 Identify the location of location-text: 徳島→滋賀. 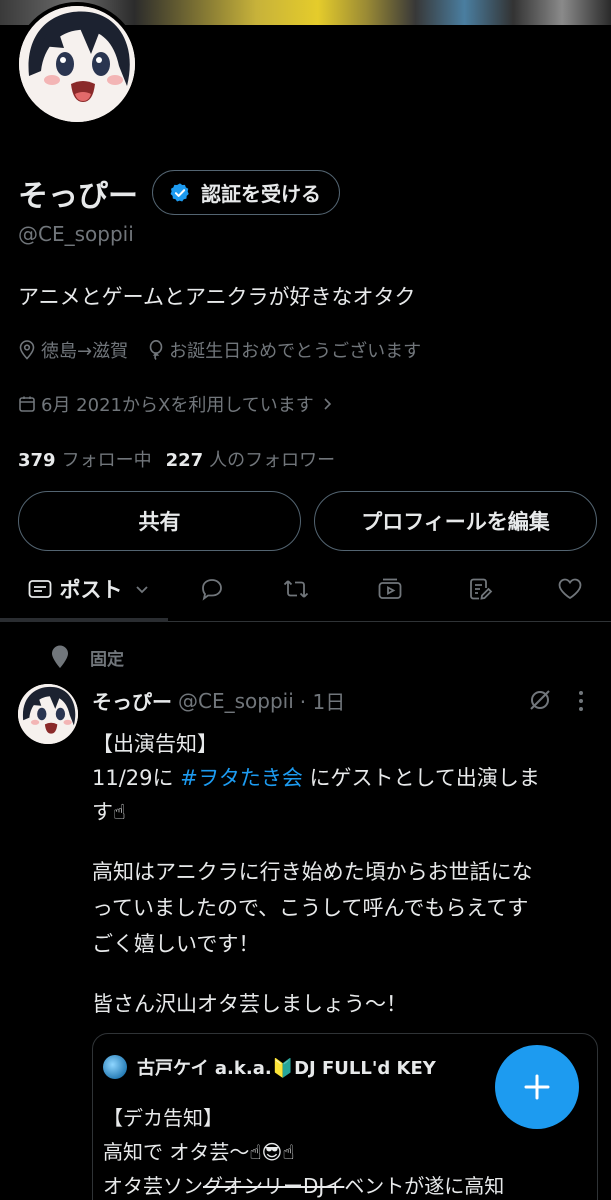
(85, 351).